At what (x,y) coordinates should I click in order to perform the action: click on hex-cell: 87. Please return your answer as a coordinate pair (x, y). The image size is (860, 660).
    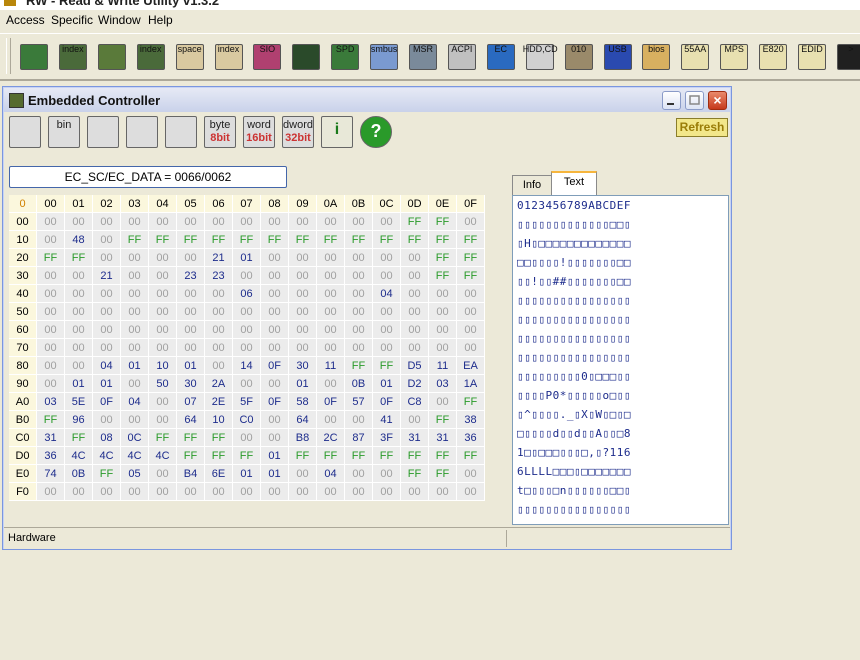
    Looking at the image, I should click on (358, 437).